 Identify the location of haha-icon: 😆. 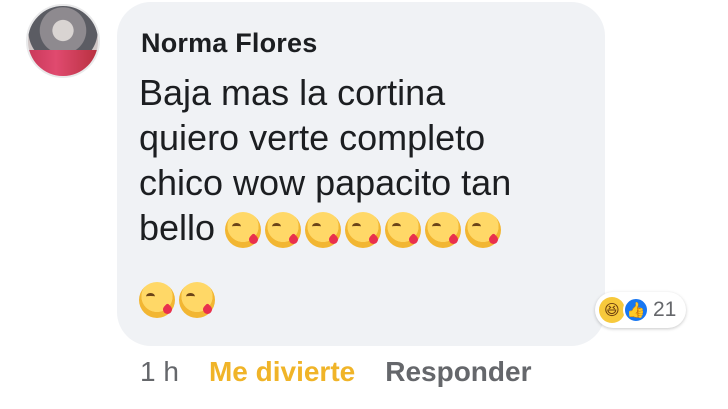
(612, 310).